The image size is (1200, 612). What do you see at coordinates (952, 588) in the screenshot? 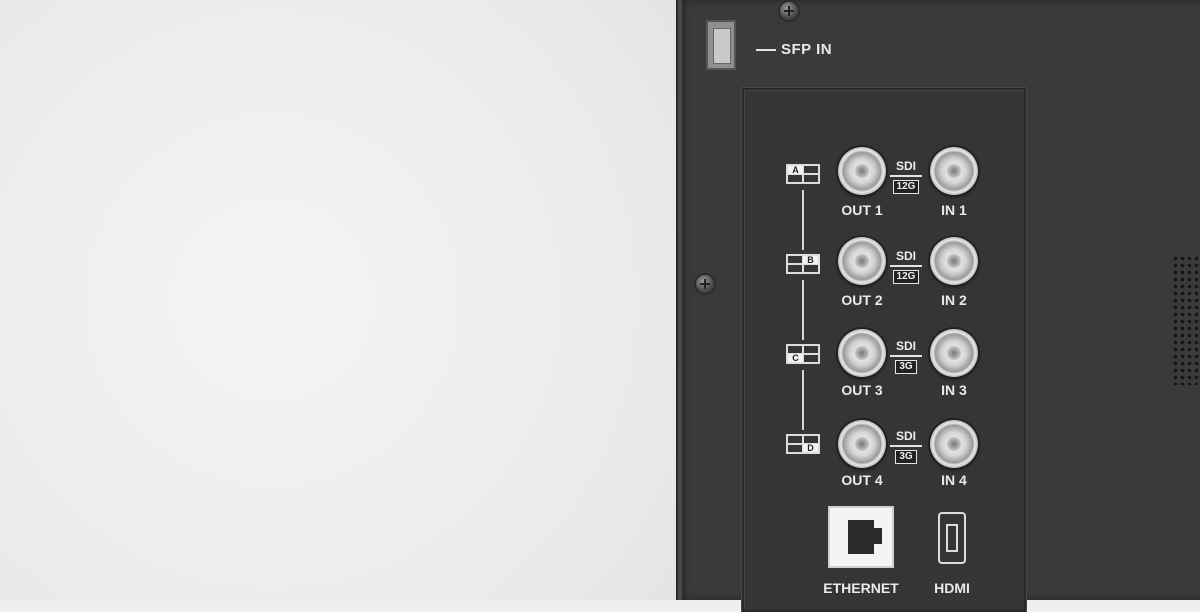
I see `hdmi-label: HDMI` at bounding box center [952, 588].